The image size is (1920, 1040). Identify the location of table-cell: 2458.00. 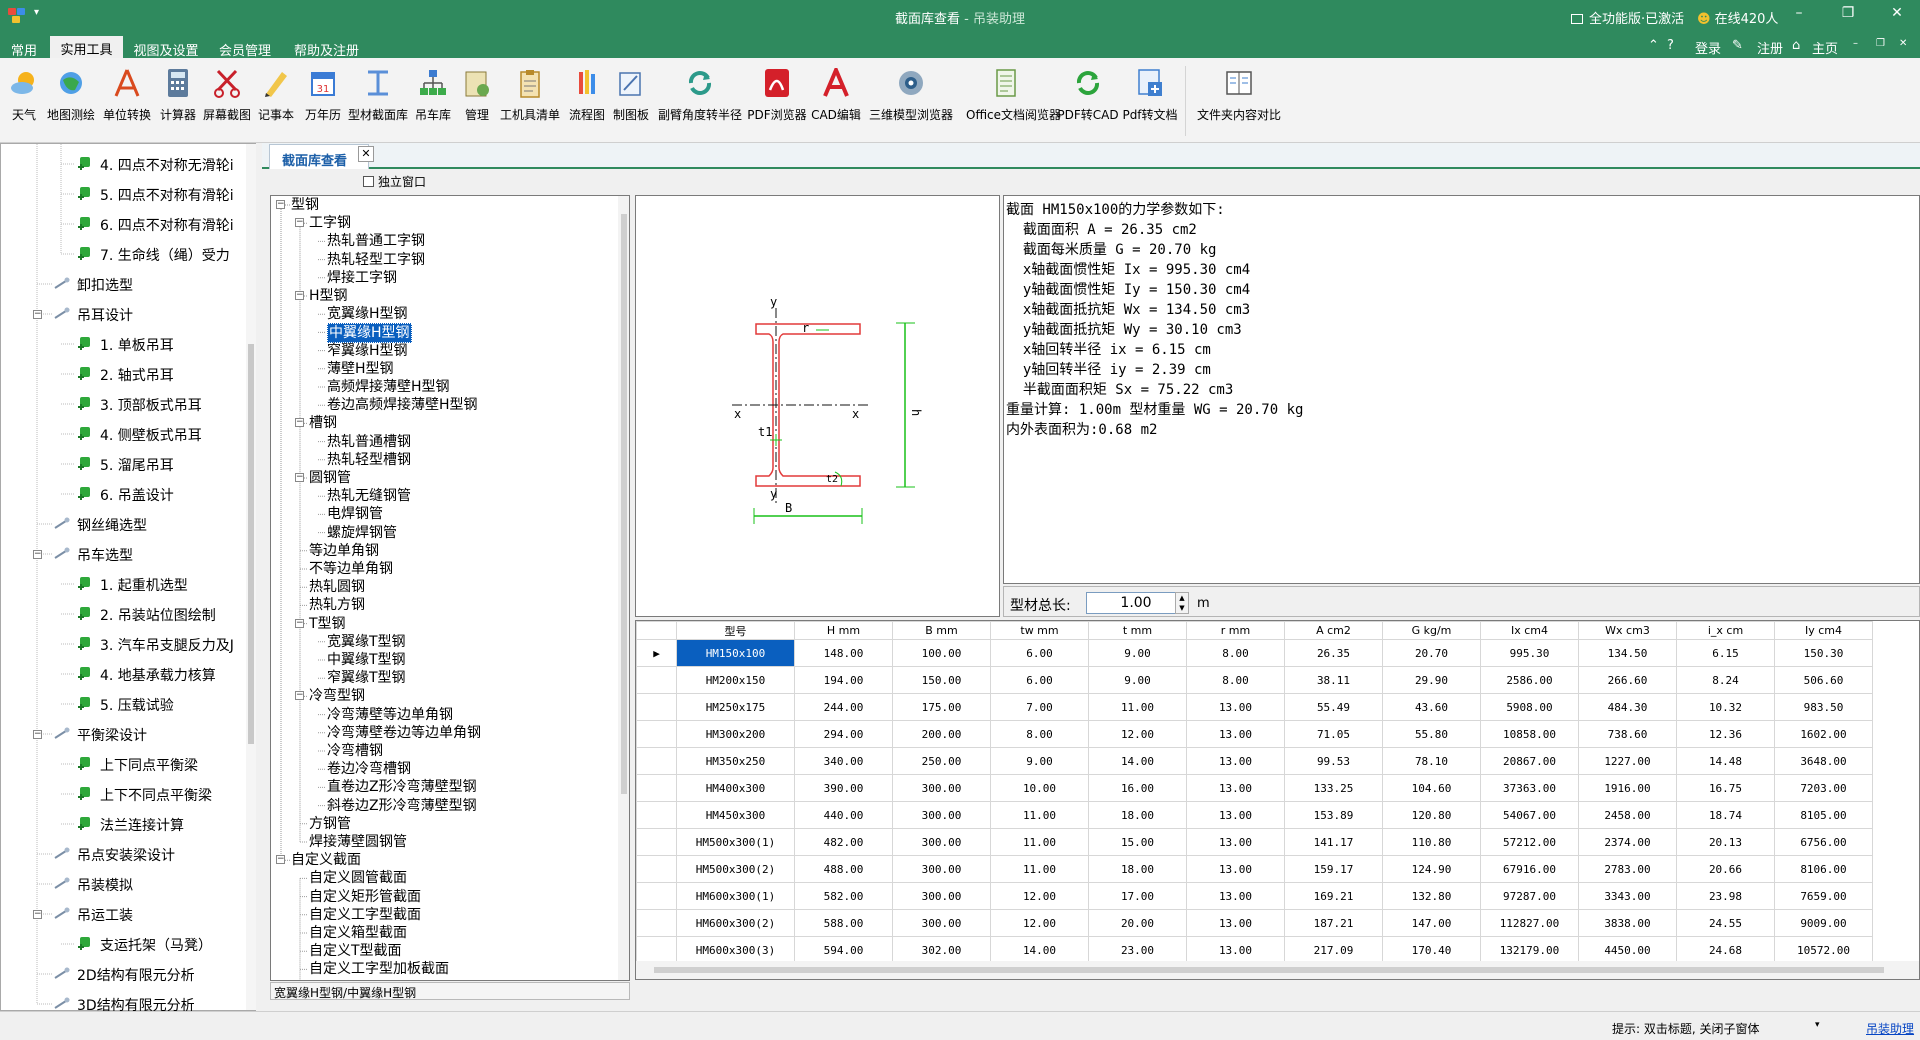
(1627, 815).